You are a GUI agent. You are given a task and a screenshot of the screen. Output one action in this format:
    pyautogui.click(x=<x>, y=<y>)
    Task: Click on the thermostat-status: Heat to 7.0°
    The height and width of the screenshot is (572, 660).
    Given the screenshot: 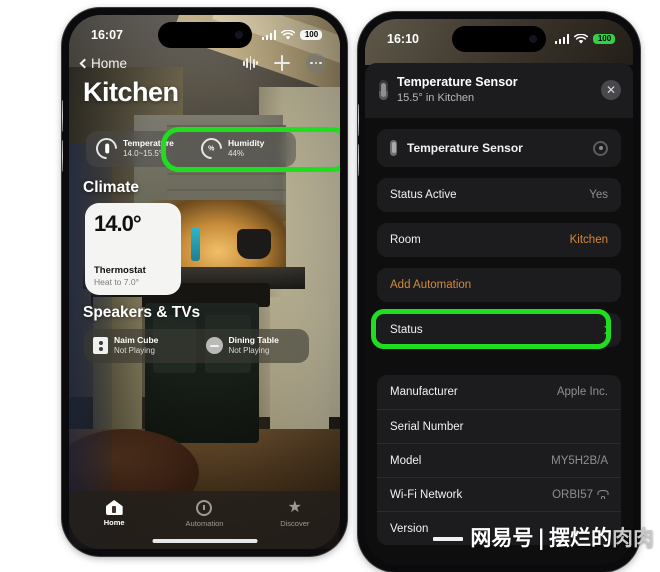 What is the action you would take?
    pyautogui.click(x=116, y=282)
    